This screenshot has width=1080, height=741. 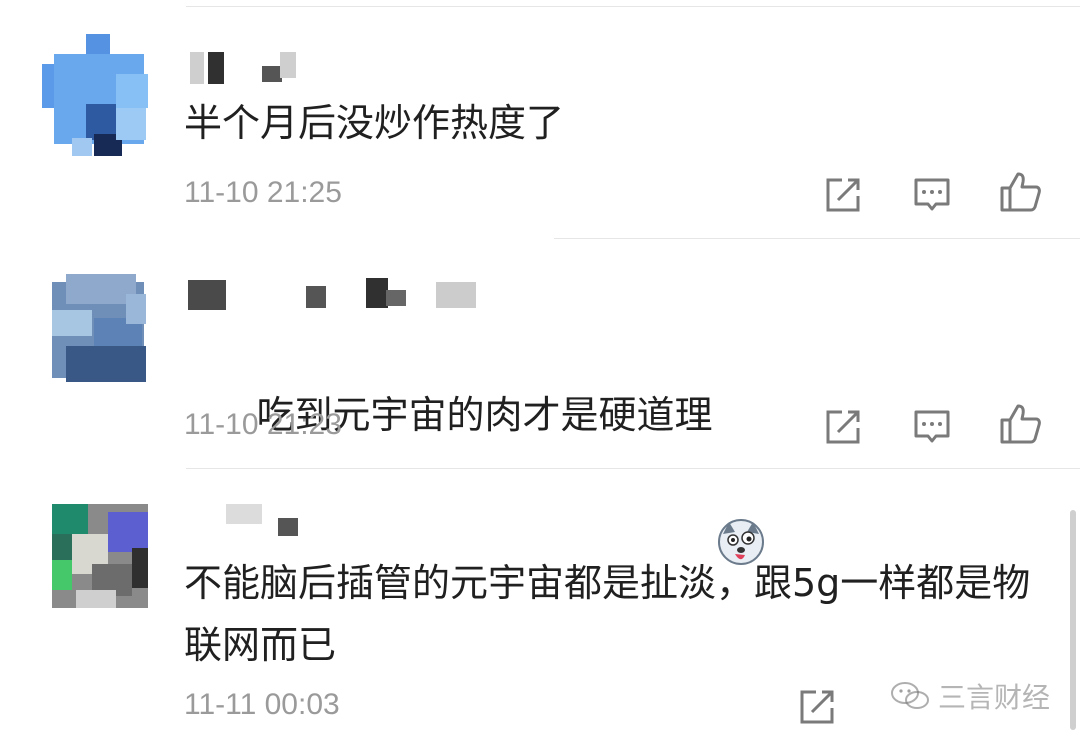 What do you see at coordinates (374, 123) in the screenshot?
I see `comment-text: 半个月后没炒作热度了` at bounding box center [374, 123].